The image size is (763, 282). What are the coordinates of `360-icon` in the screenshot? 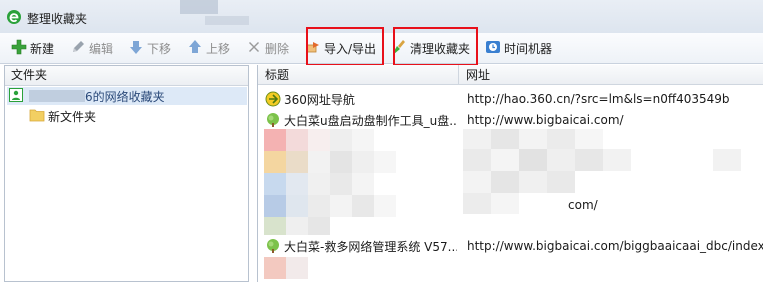 It's located at (273, 99).